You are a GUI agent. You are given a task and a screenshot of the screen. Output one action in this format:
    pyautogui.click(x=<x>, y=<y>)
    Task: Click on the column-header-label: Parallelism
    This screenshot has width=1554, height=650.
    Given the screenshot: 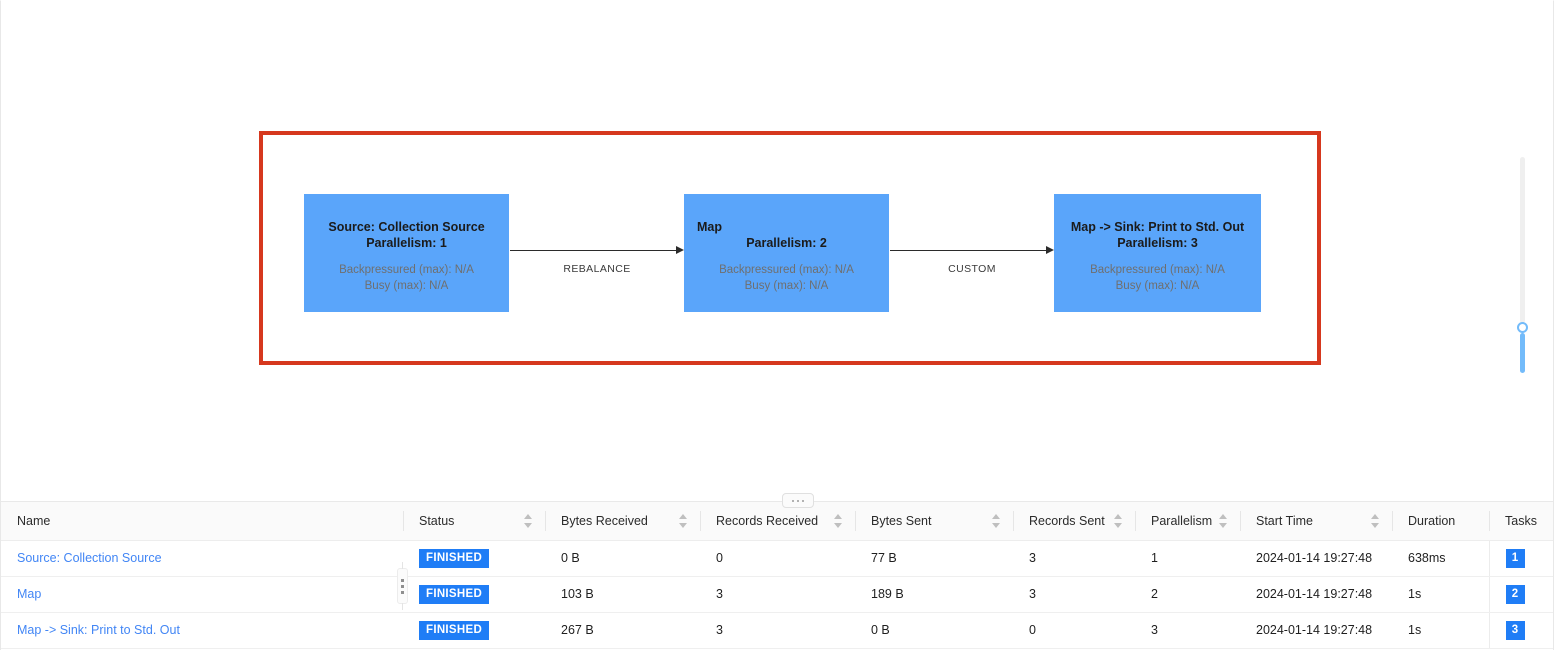 What is the action you would take?
    pyautogui.click(x=1182, y=520)
    